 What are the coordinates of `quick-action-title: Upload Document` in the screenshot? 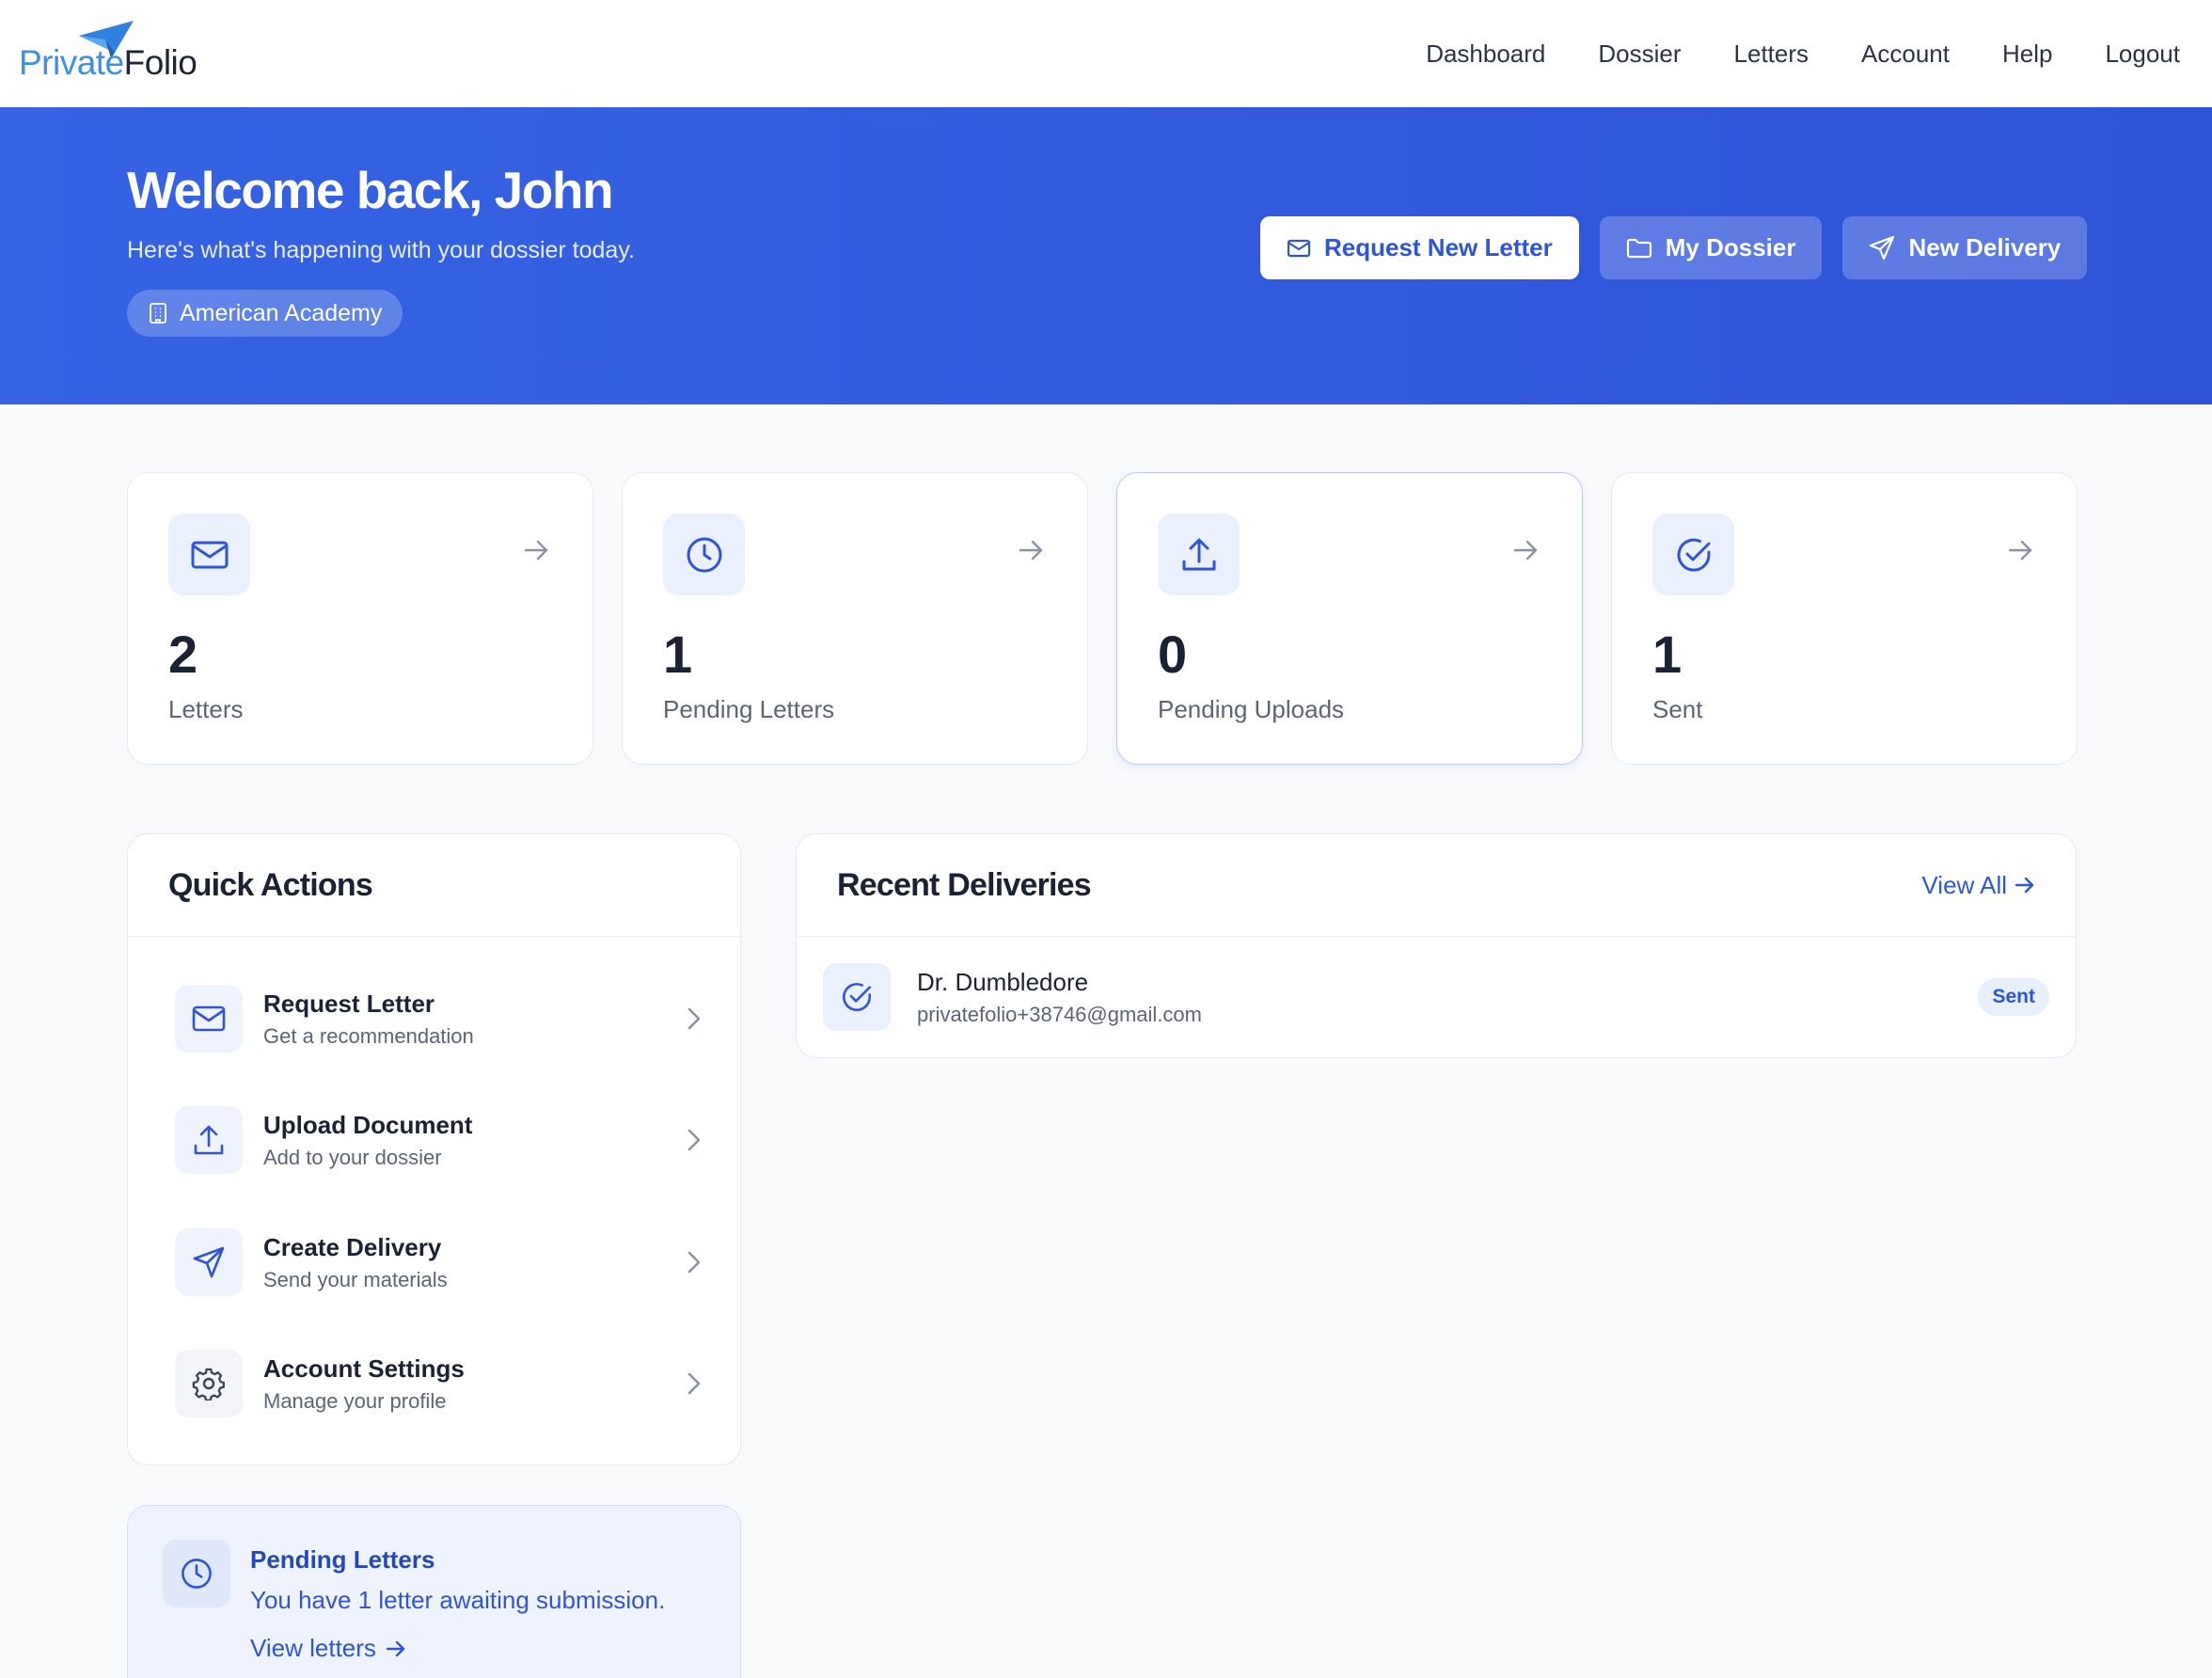 It's located at (368, 1124).